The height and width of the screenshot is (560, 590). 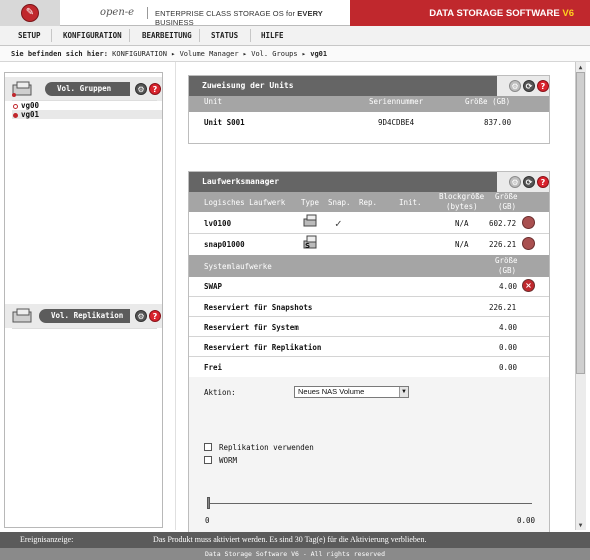 I want to click on drive-manager-title: Laufwerksmanager, so click(x=369, y=182).